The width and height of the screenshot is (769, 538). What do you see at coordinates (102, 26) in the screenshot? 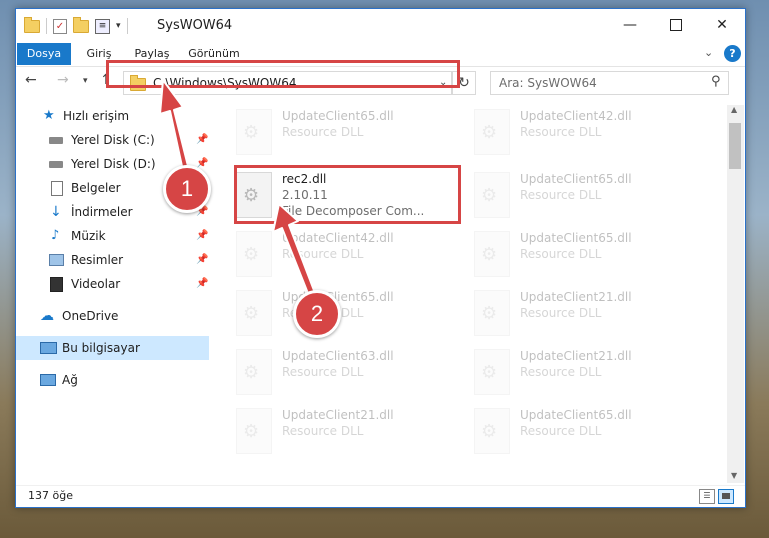
I see `customize-icon: ≡` at bounding box center [102, 26].